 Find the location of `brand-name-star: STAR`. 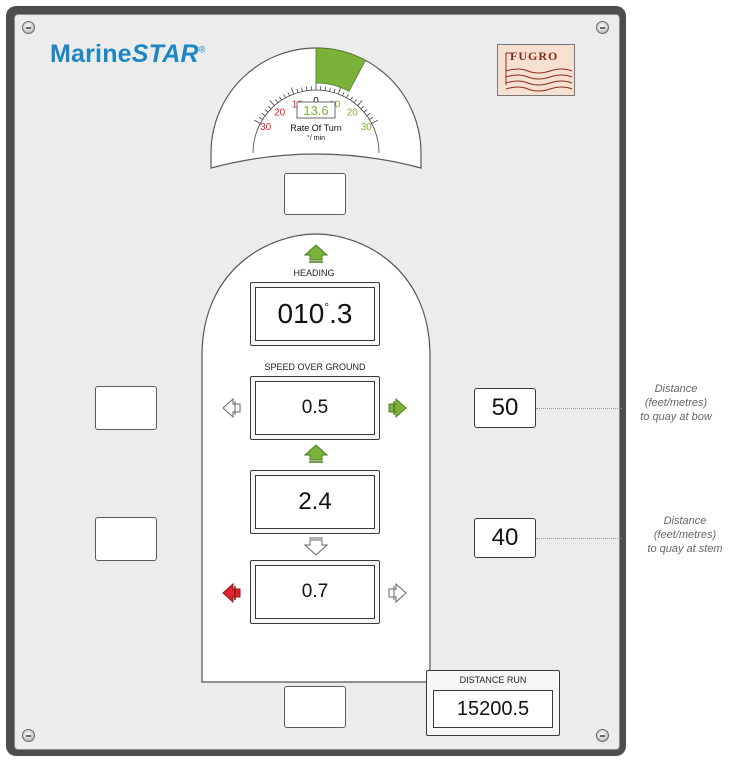

brand-name-star: STAR is located at coordinates (165, 54).